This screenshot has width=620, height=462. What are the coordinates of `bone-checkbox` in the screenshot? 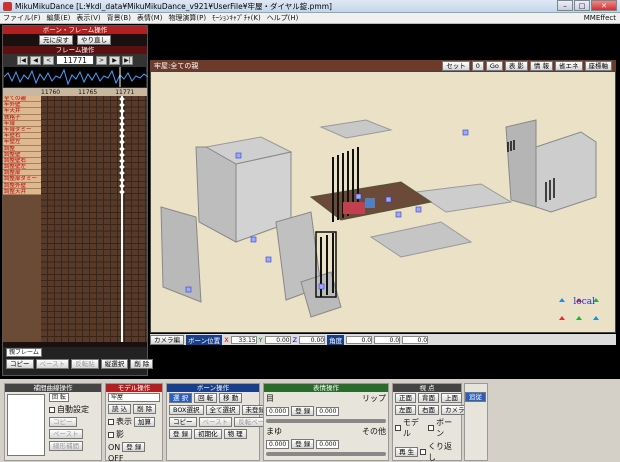 It's located at (431, 428).